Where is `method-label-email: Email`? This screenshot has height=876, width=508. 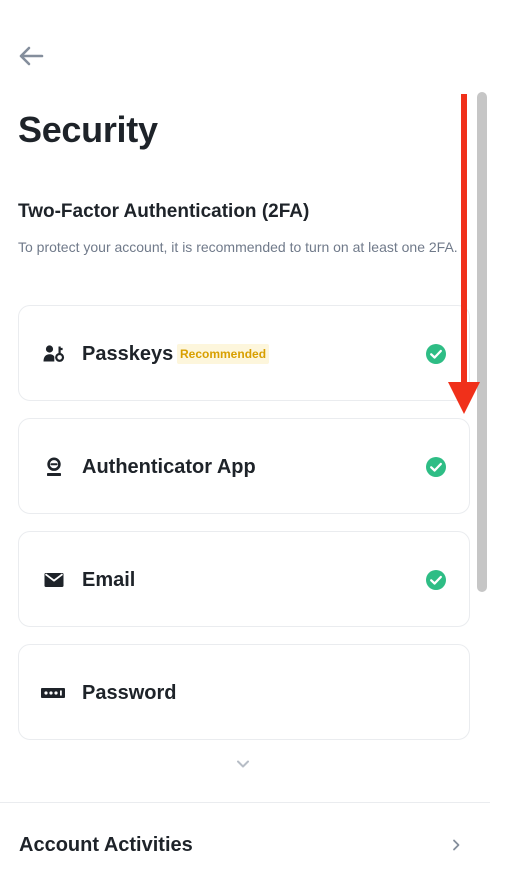 method-label-email: Email is located at coordinates (109, 580).